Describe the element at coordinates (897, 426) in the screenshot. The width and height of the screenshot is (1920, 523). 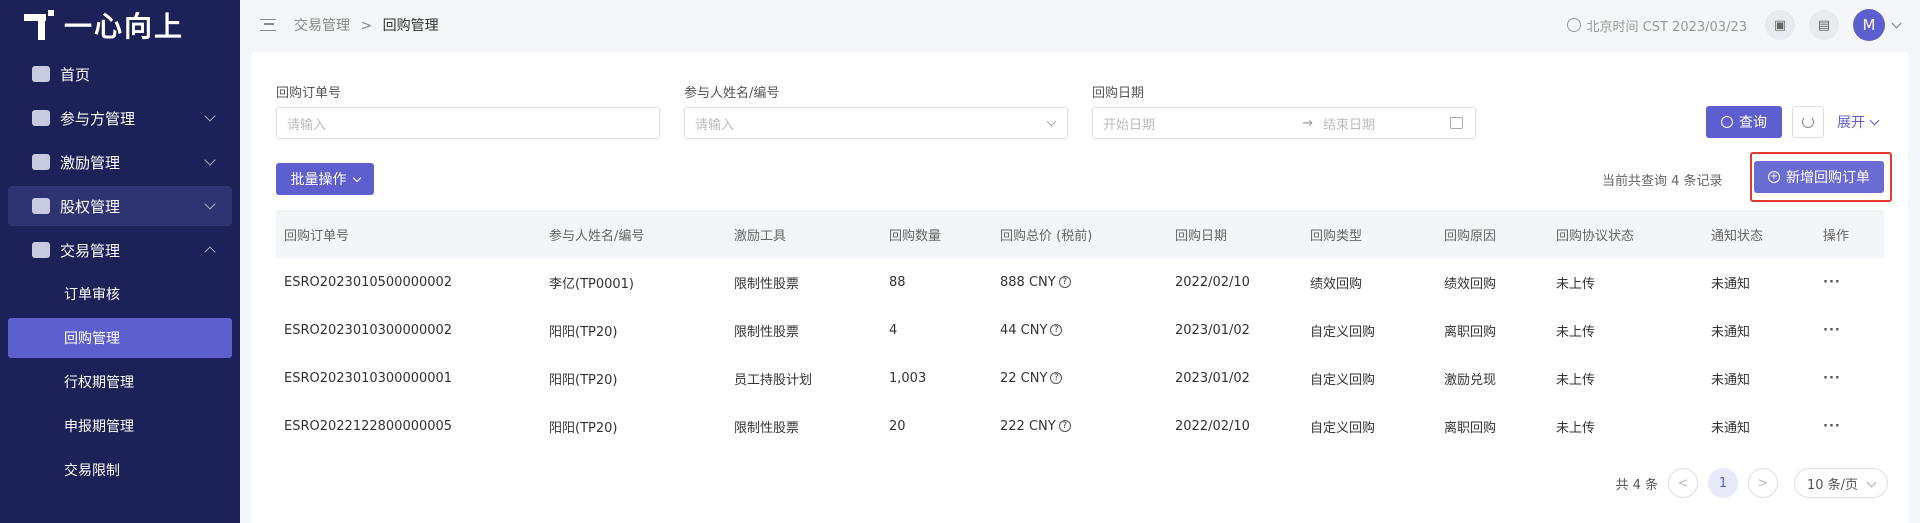
I see `cell-qty: 20` at that location.